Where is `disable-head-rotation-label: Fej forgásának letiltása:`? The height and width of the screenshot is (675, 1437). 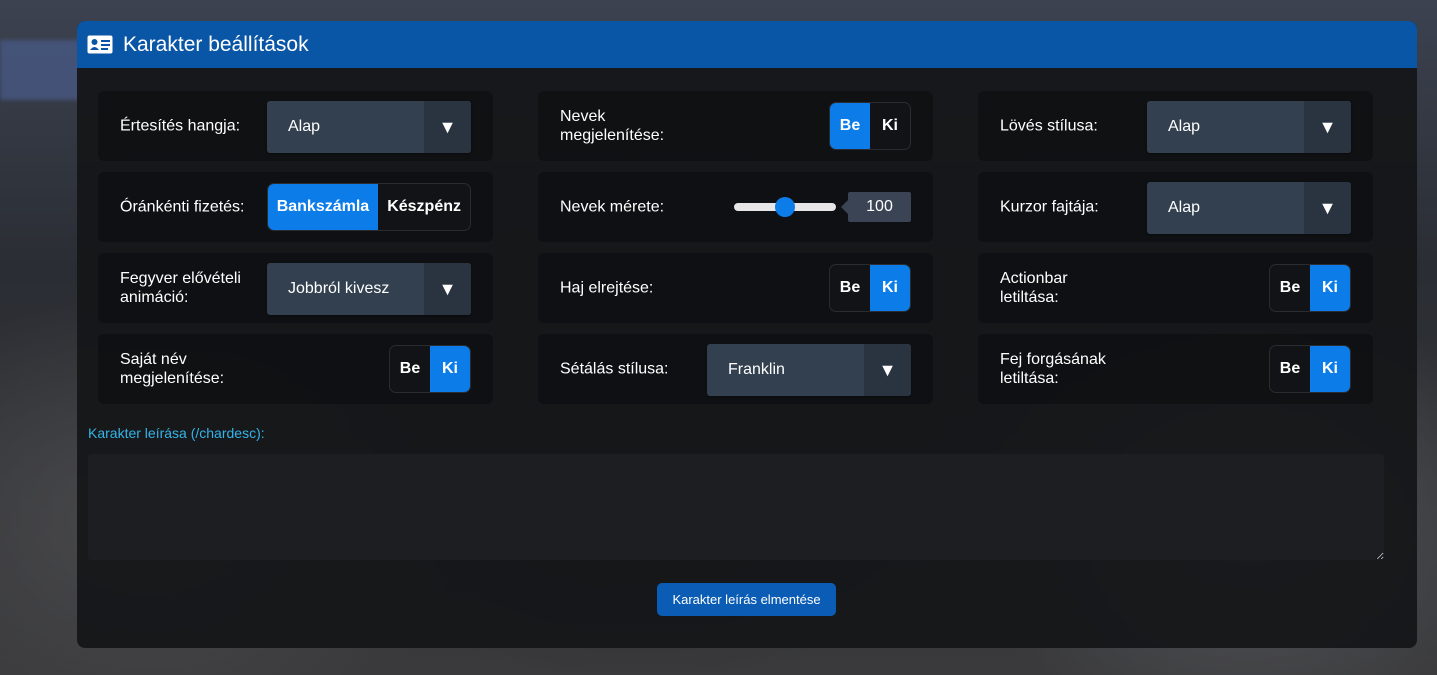 disable-head-rotation-label: Fej forgásának letiltása: is located at coordinates (1053, 369).